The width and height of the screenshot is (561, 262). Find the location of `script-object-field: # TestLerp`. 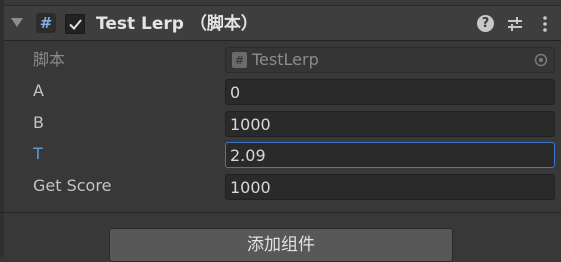

script-object-field: # TestLerp is located at coordinates (390, 60).